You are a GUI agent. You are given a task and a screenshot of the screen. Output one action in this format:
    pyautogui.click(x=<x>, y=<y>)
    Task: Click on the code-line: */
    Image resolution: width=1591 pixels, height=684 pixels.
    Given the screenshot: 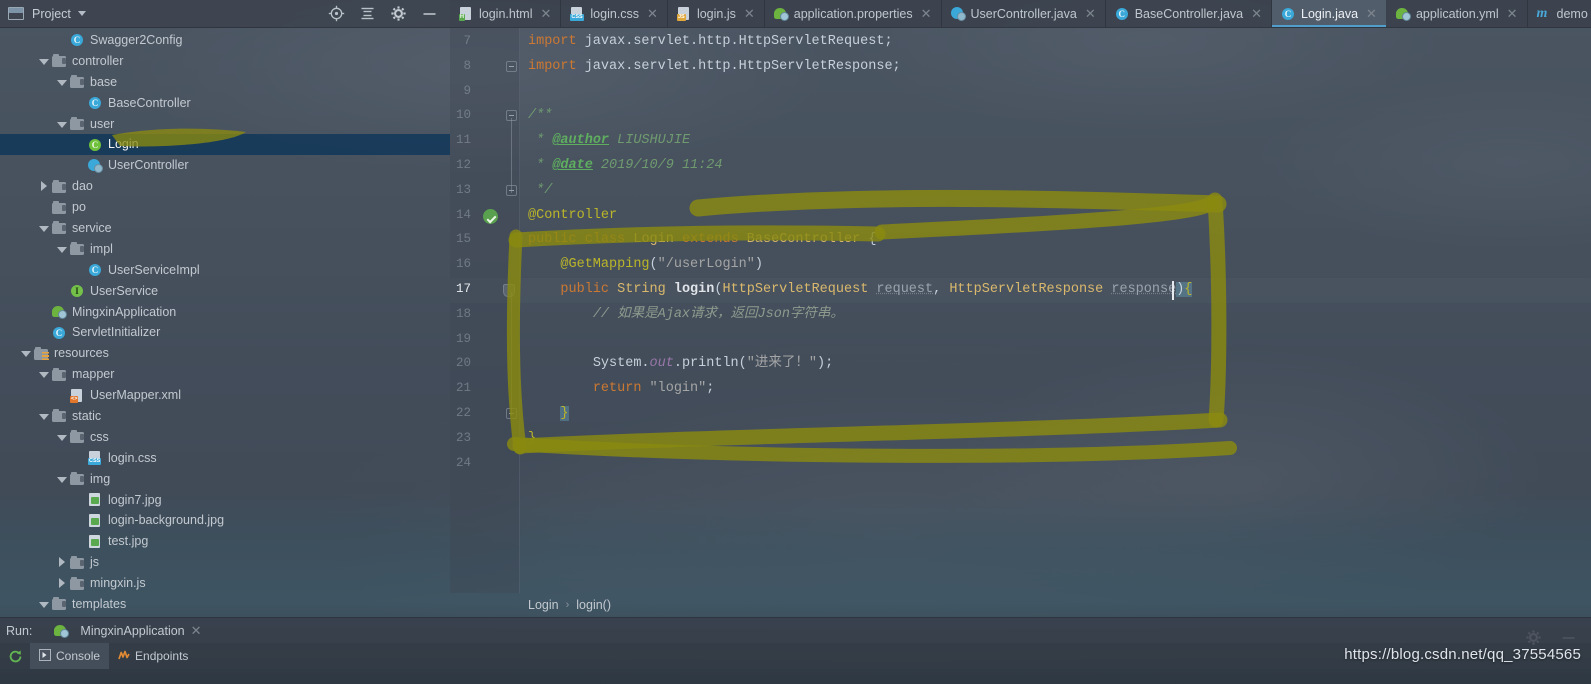 What is the action you would take?
    pyautogui.click(x=540, y=191)
    